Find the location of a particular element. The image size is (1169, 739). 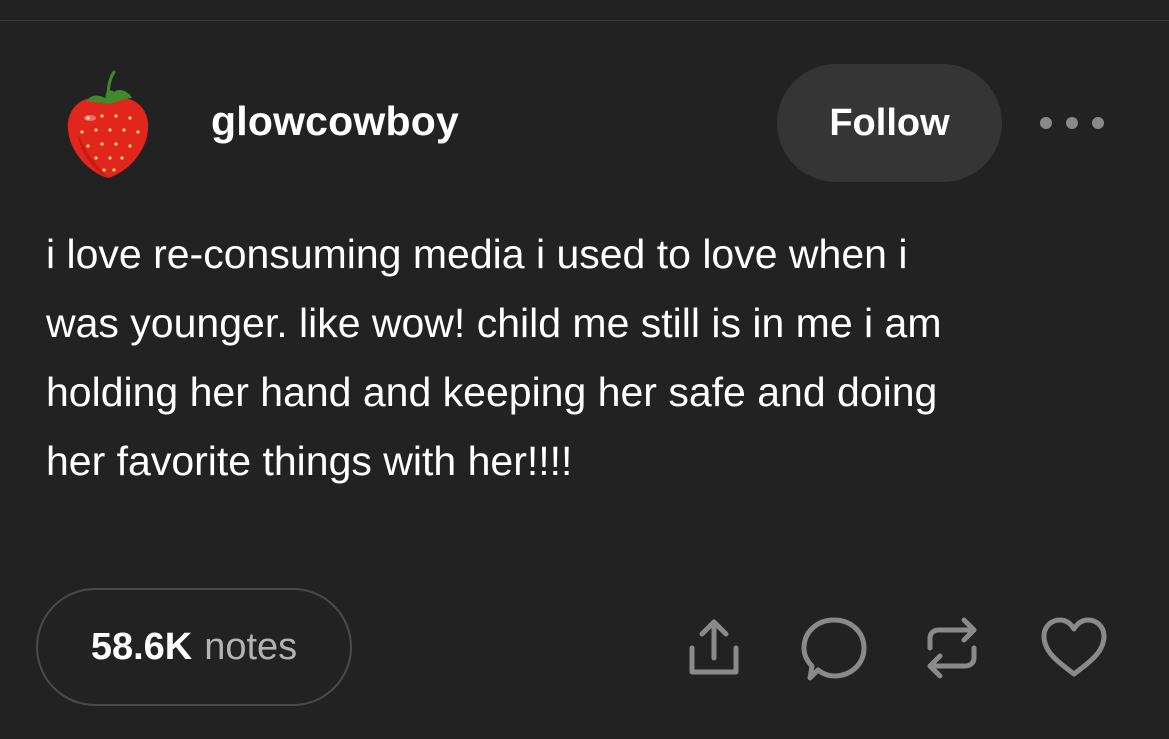

notes-button: 58.6K notes is located at coordinates (194, 647).